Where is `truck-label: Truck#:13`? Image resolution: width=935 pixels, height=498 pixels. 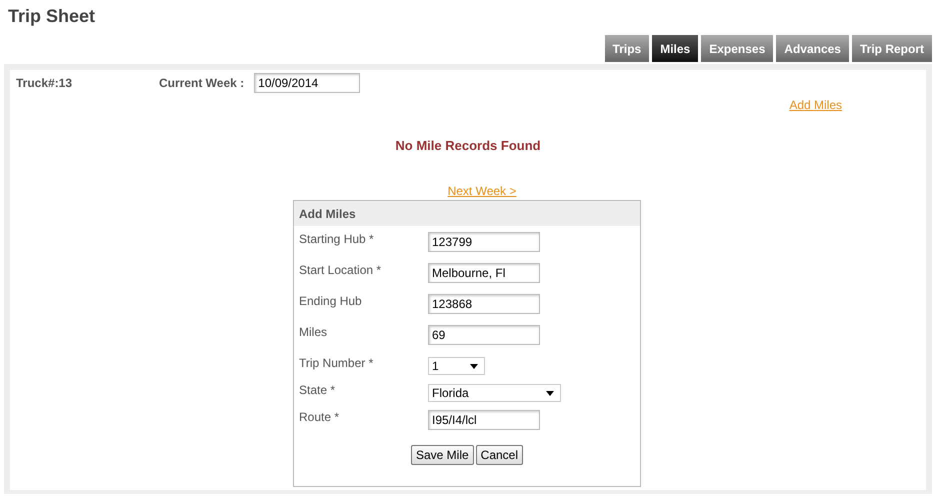
truck-label: Truck#:13 is located at coordinates (45, 83).